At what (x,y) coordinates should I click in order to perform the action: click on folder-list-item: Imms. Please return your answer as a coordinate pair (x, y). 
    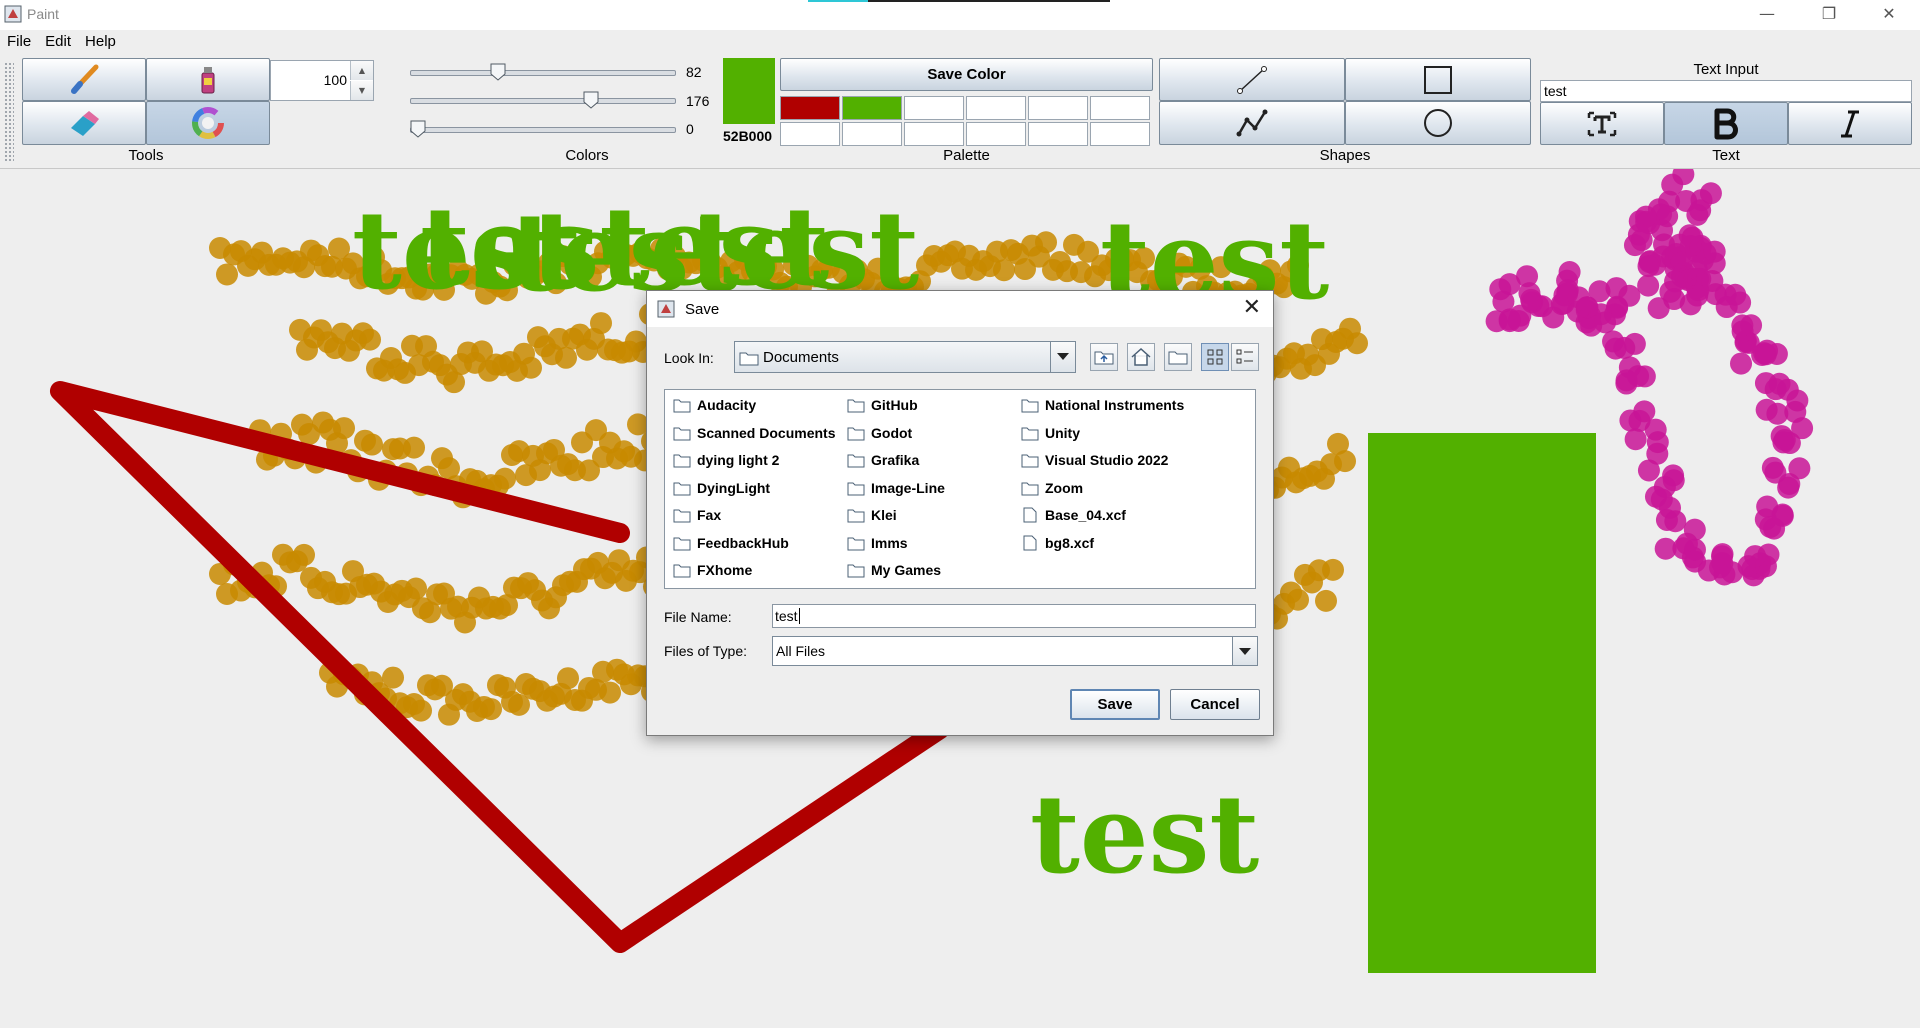
    Looking at the image, I should click on (877, 543).